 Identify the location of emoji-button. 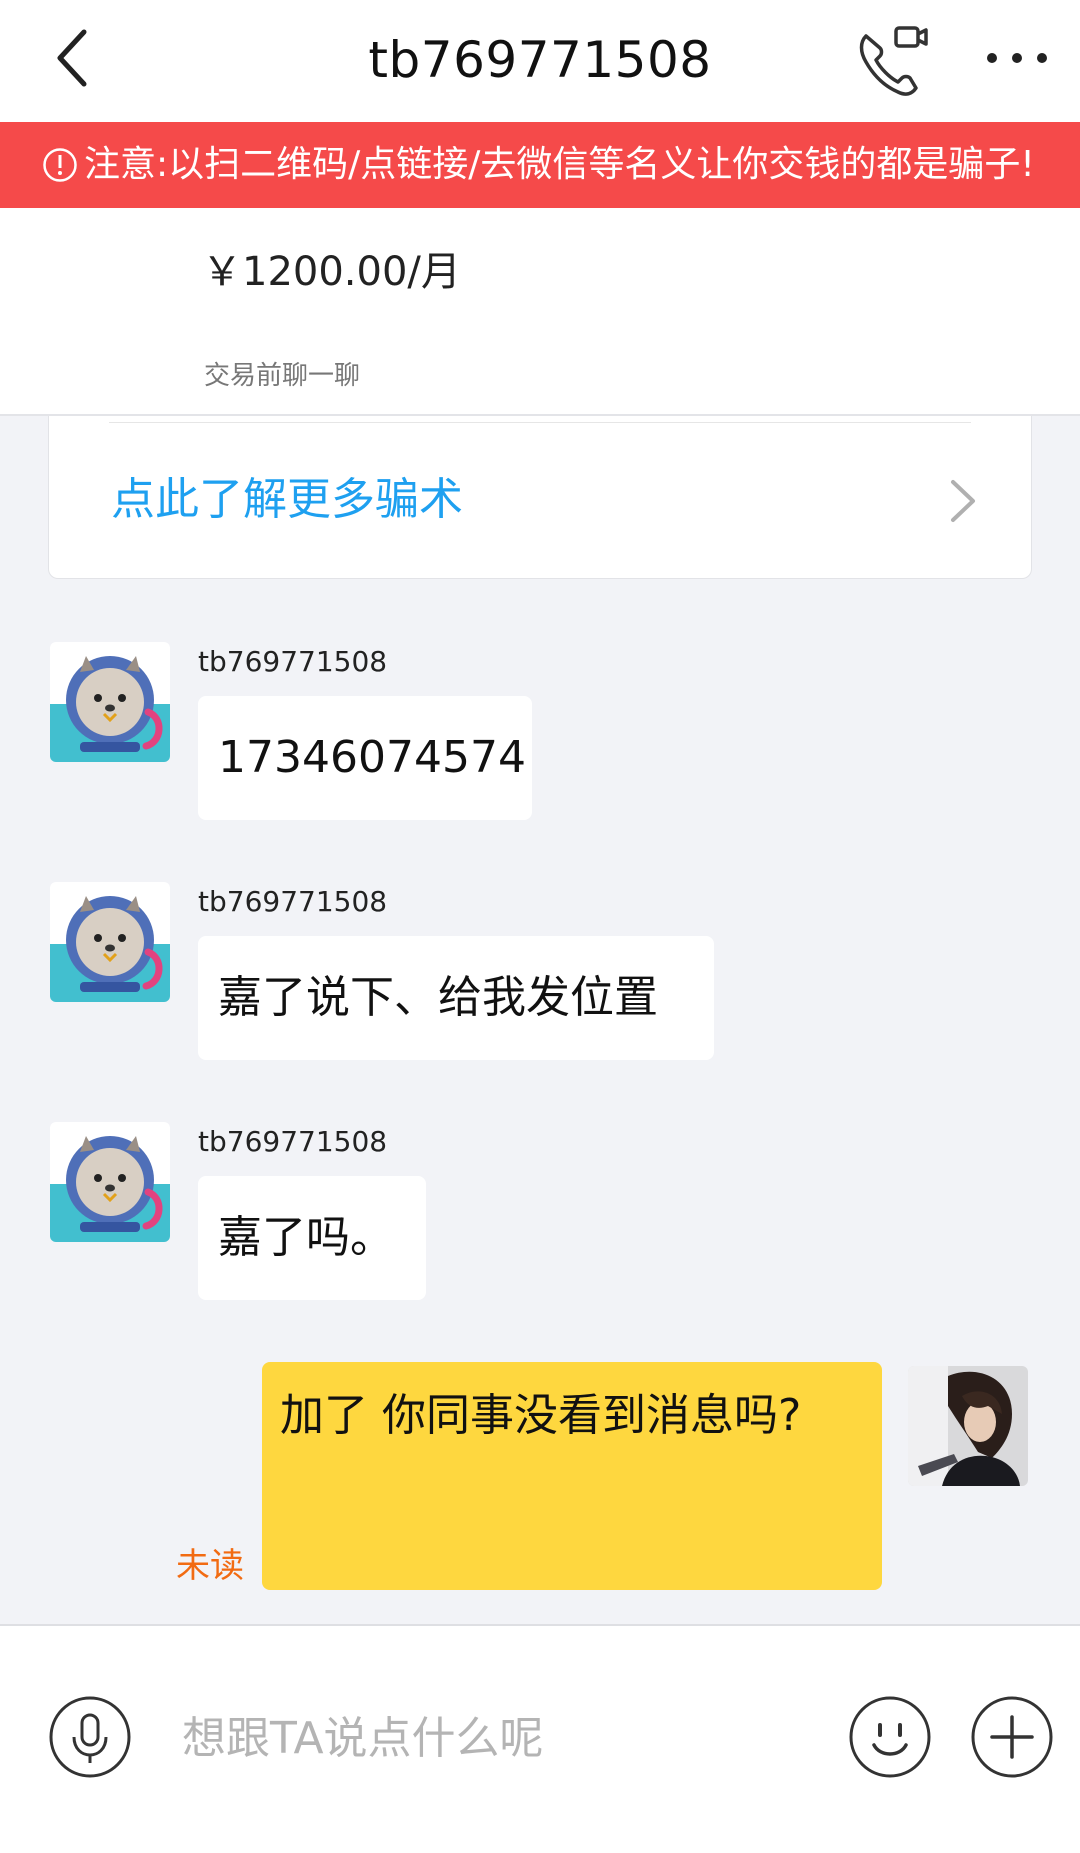
(890, 1737).